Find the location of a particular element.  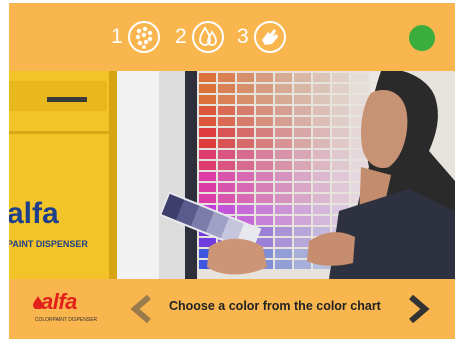

next-button is located at coordinates (418, 309).